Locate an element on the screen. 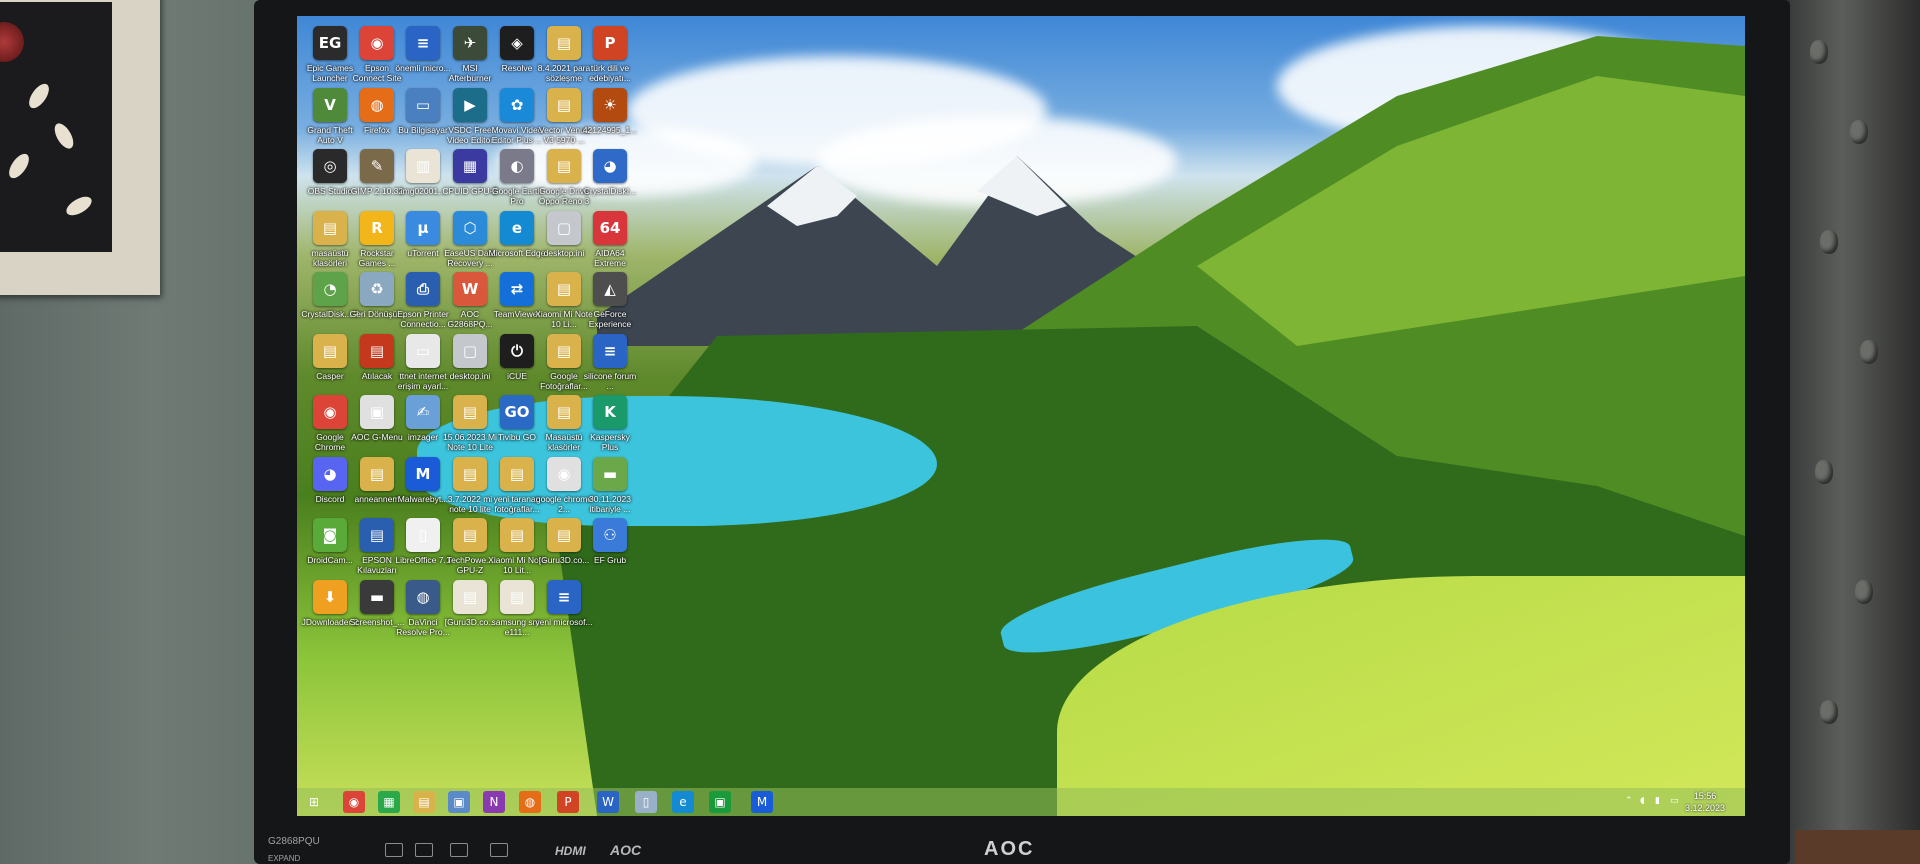 The width and height of the screenshot is (1920, 864). app-icon: ✈ is located at coordinates (470, 43).